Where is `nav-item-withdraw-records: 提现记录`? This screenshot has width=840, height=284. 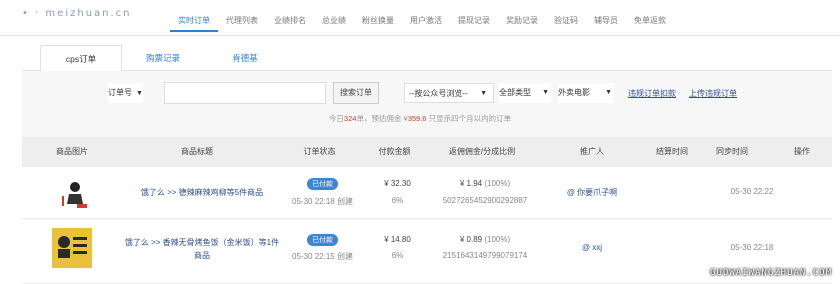 nav-item-withdraw-records: 提现记录 is located at coordinates (474, 21).